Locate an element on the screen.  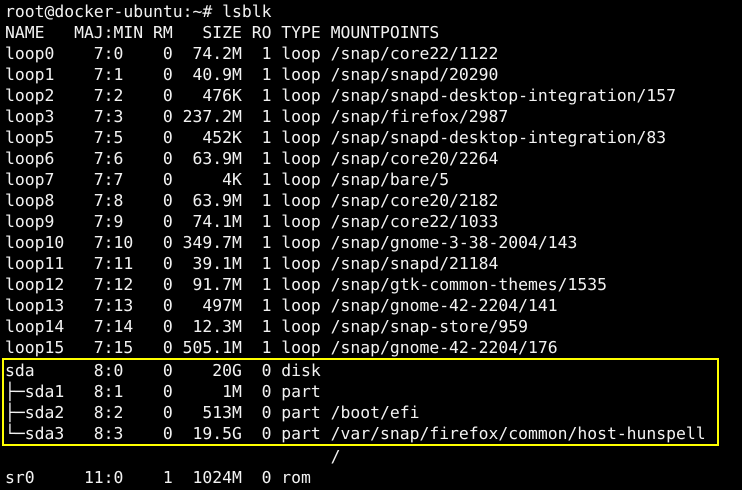
output-line: ├─sda2 8:2 0 513M 0 part /boot/efi is located at coordinates (212, 412).